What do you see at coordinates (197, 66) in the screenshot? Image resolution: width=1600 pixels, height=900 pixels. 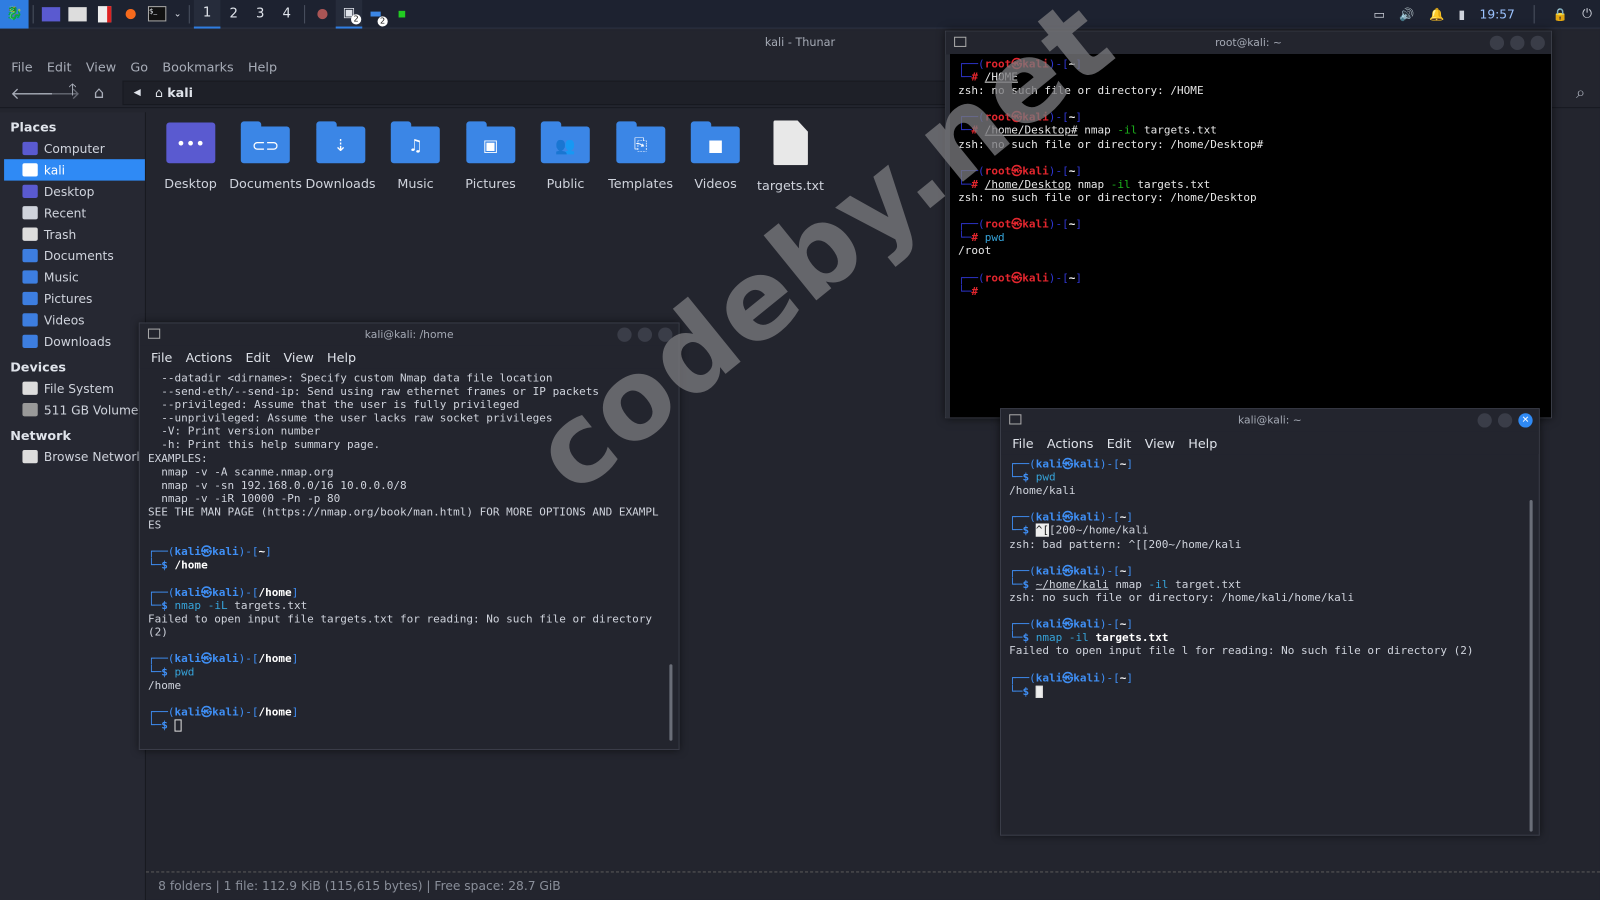 I see `menu-bookmarks: Bookmarks` at bounding box center [197, 66].